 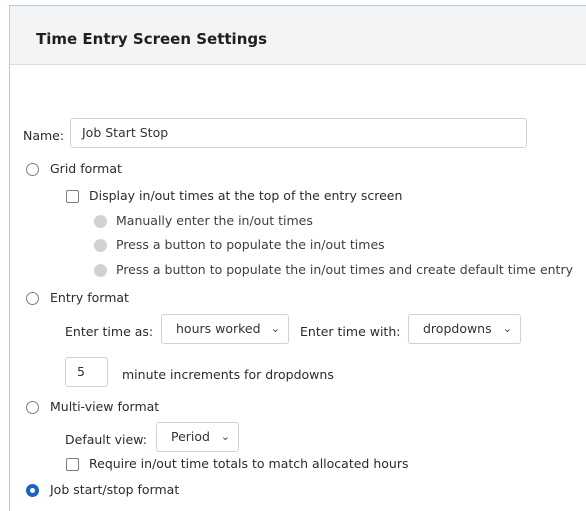 What do you see at coordinates (86, 168) in the screenshot?
I see `grid-format-label: Grid format` at bounding box center [86, 168].